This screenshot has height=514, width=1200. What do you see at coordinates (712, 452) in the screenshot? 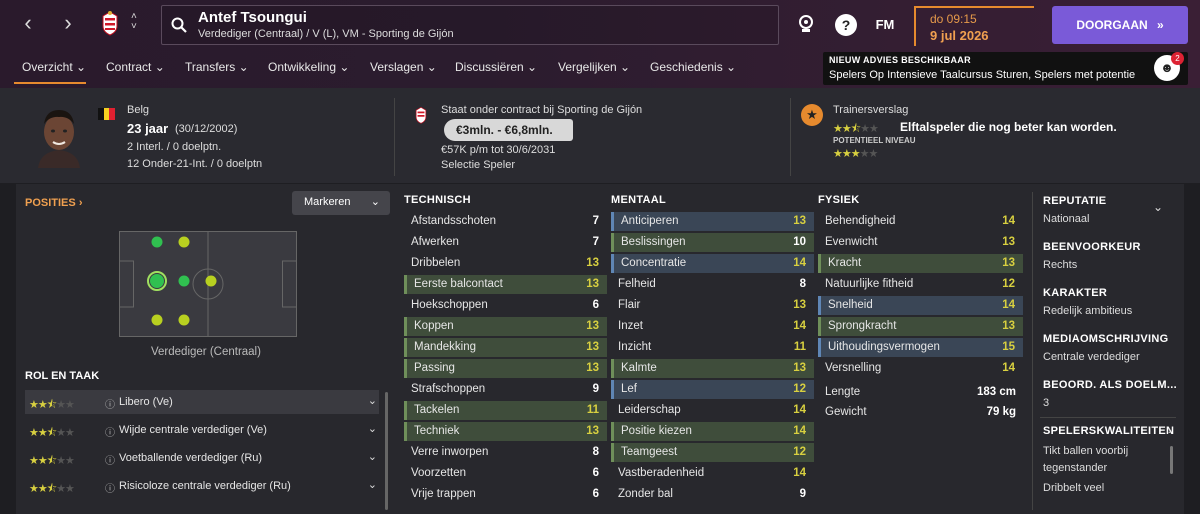
I see `mental-attribute-row: Teamgeest 12` at bounding box center [712, 452].